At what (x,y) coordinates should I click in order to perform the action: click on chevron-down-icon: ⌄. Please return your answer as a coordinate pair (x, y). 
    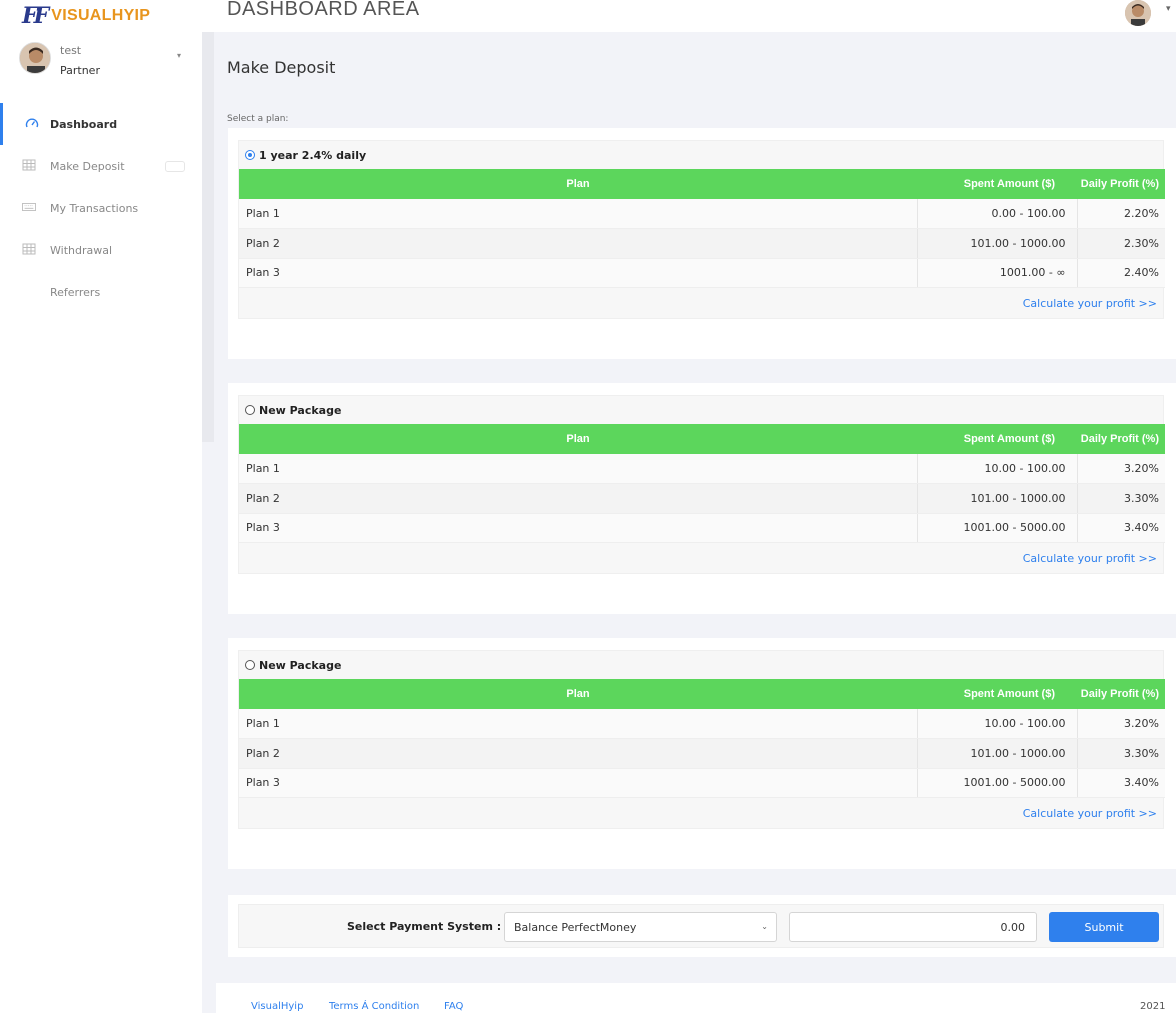
    Looking at the image, I should click on (764, 926).